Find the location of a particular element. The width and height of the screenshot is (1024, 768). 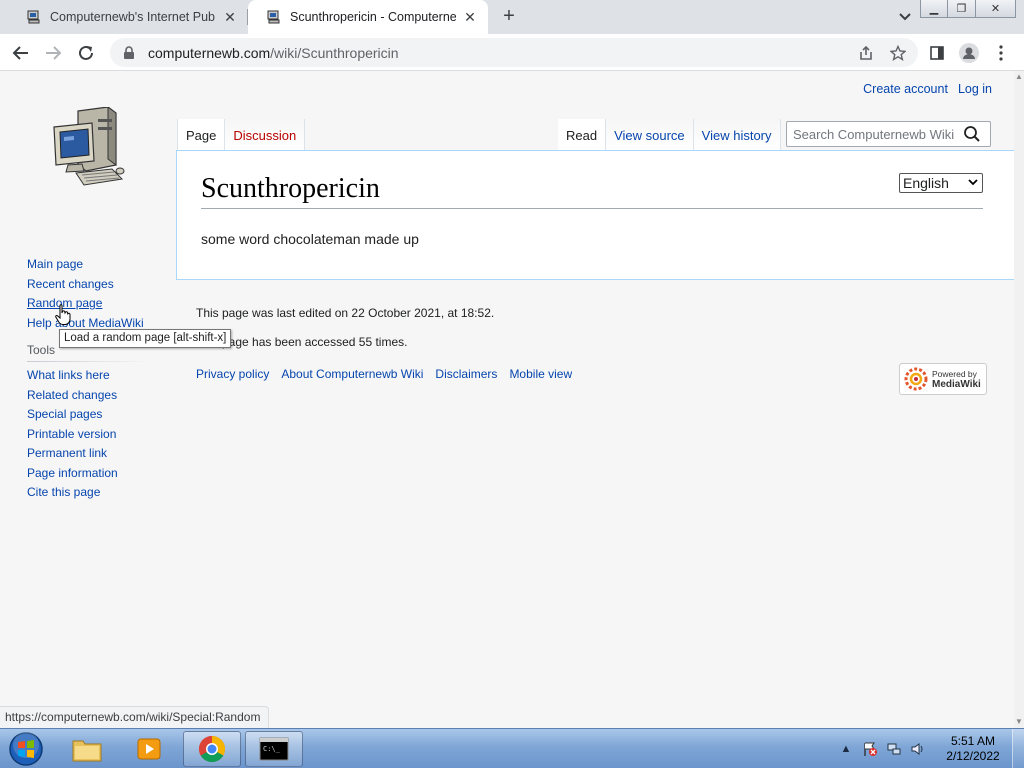

divider is located at coordinates (89, 361).